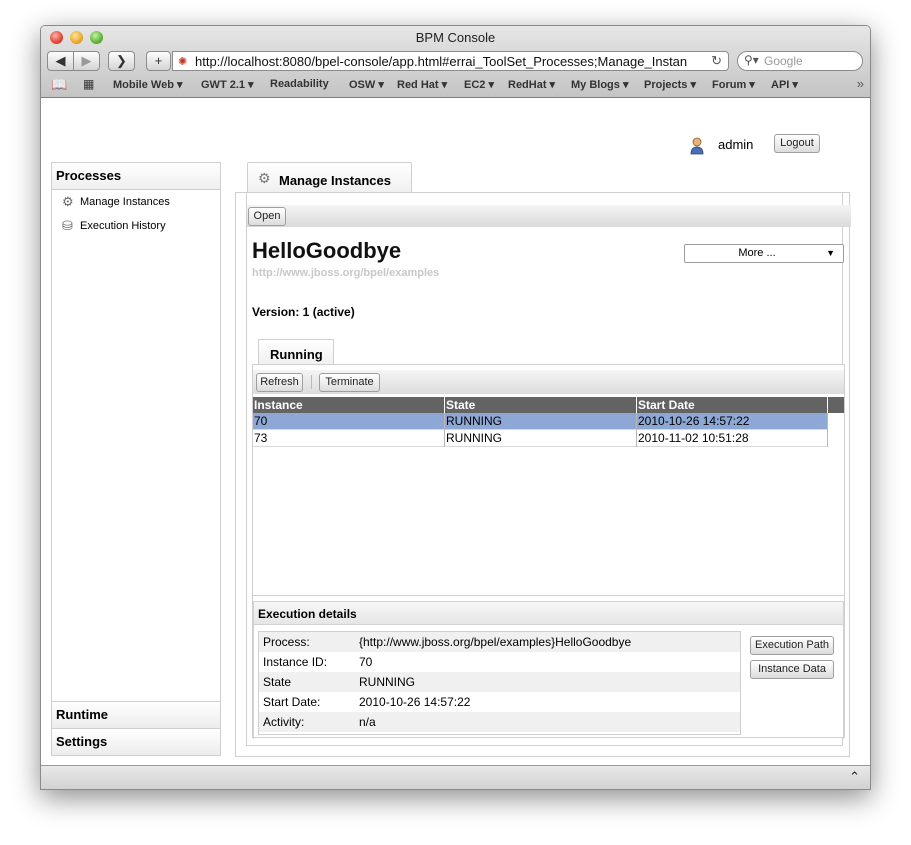 This screenshot has height=845, width=911. Describe the element at coordinates (784, 84) in the screenshot. I see `bookmark-item: API ▾` at that location.